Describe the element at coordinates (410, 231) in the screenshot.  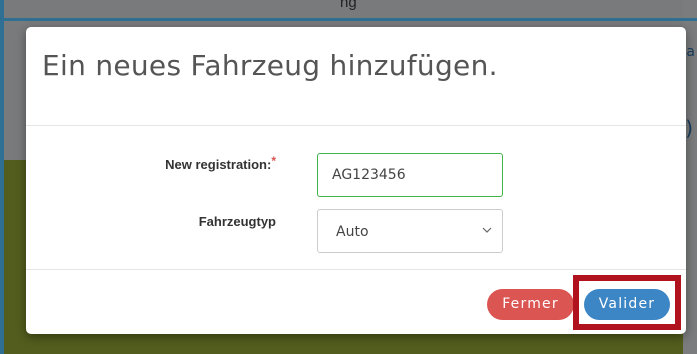
I see `vehicle-type-select: Auto` at that location.